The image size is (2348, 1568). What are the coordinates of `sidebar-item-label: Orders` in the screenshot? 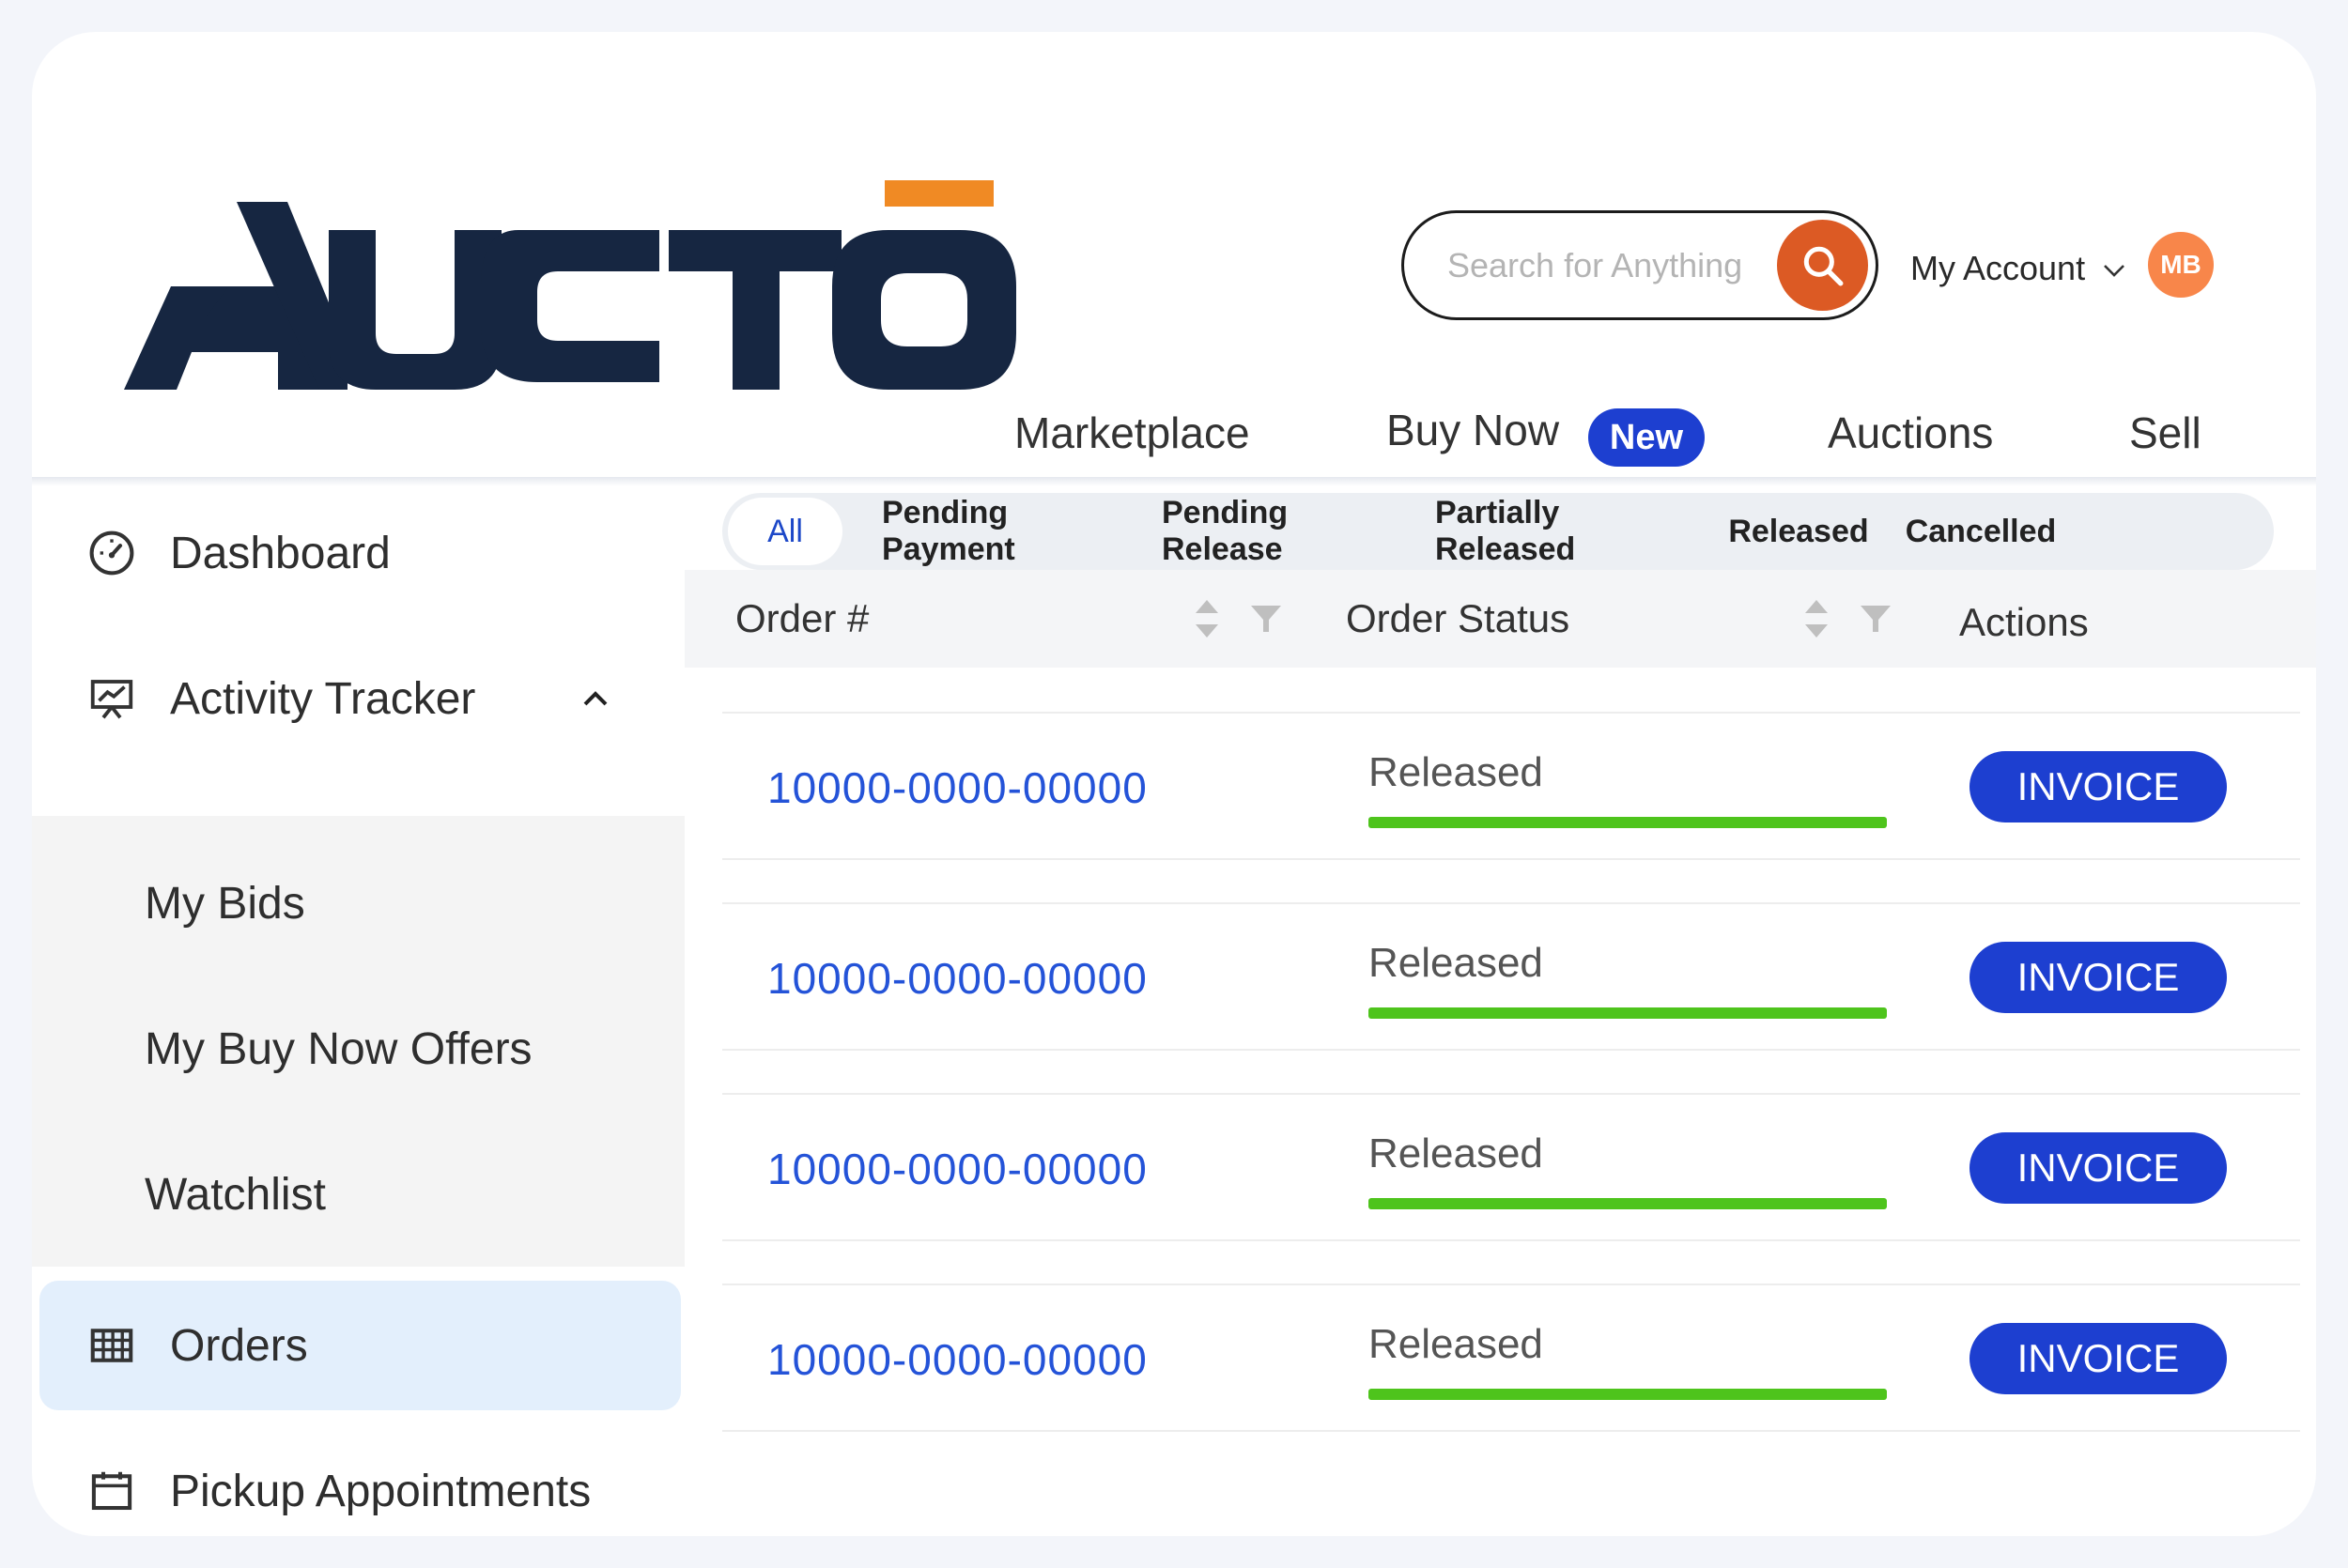 It's located at (239, 1346).